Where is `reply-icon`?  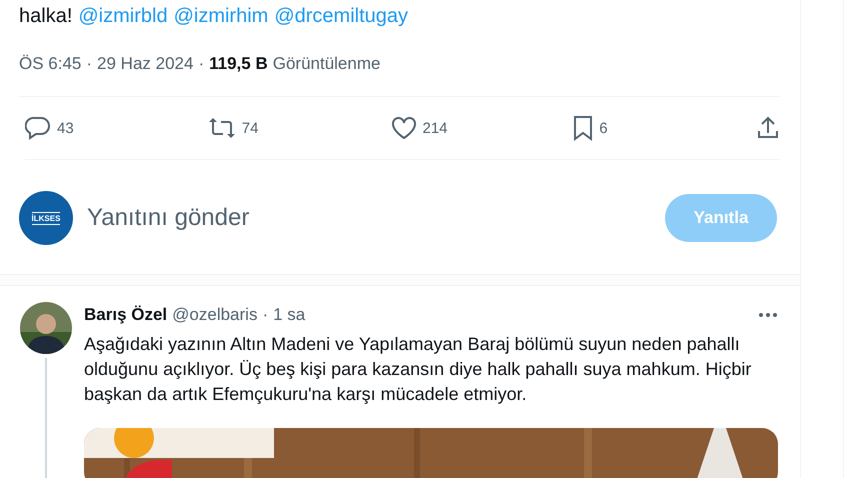
reply-icon is located at coordinates (38, 128).